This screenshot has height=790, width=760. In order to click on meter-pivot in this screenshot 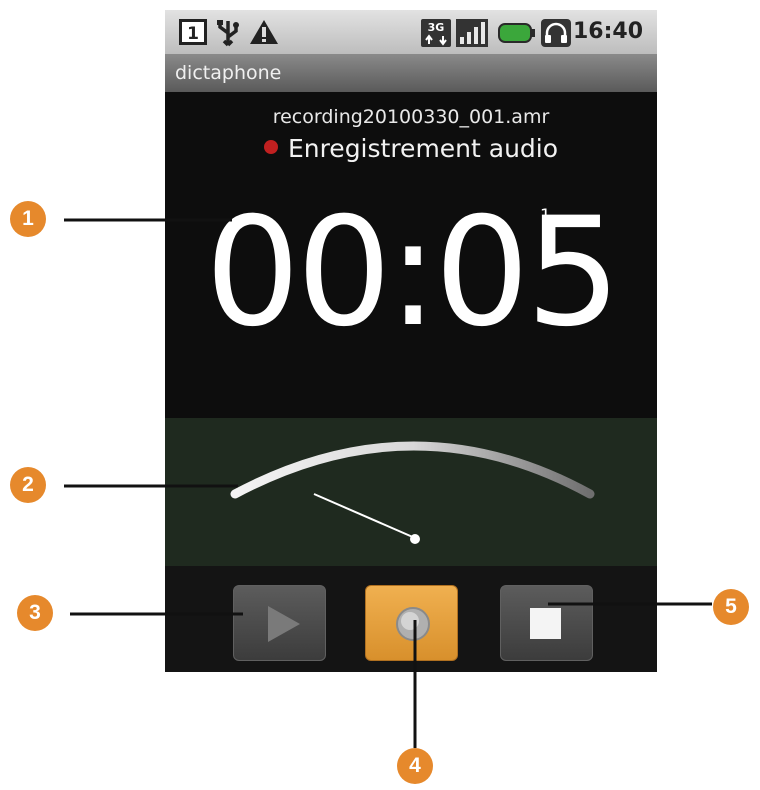, I will do `click(415, 539)`.